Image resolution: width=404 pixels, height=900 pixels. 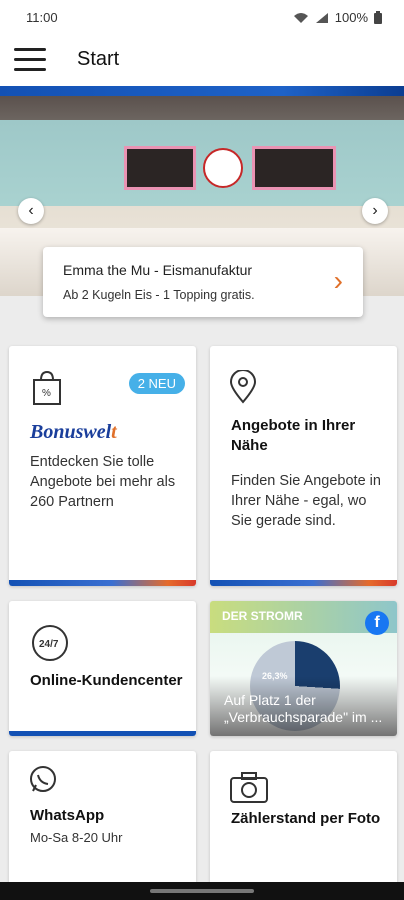 I want to click on bonuswelt-logo: Bonuswelt, so click(x=73, y=432).